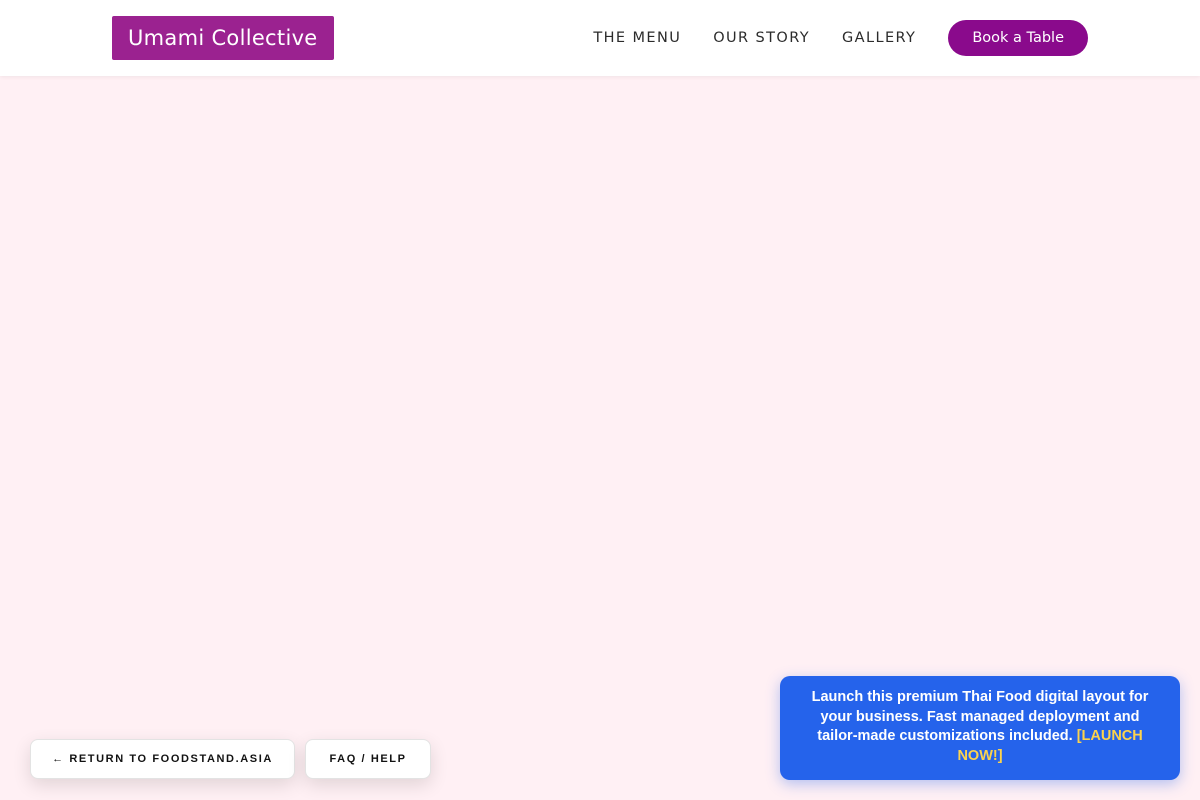  Describe the element at coordinates (1018, 38) in the screenshot. I see `book-table-button: Book a Table` at that location.